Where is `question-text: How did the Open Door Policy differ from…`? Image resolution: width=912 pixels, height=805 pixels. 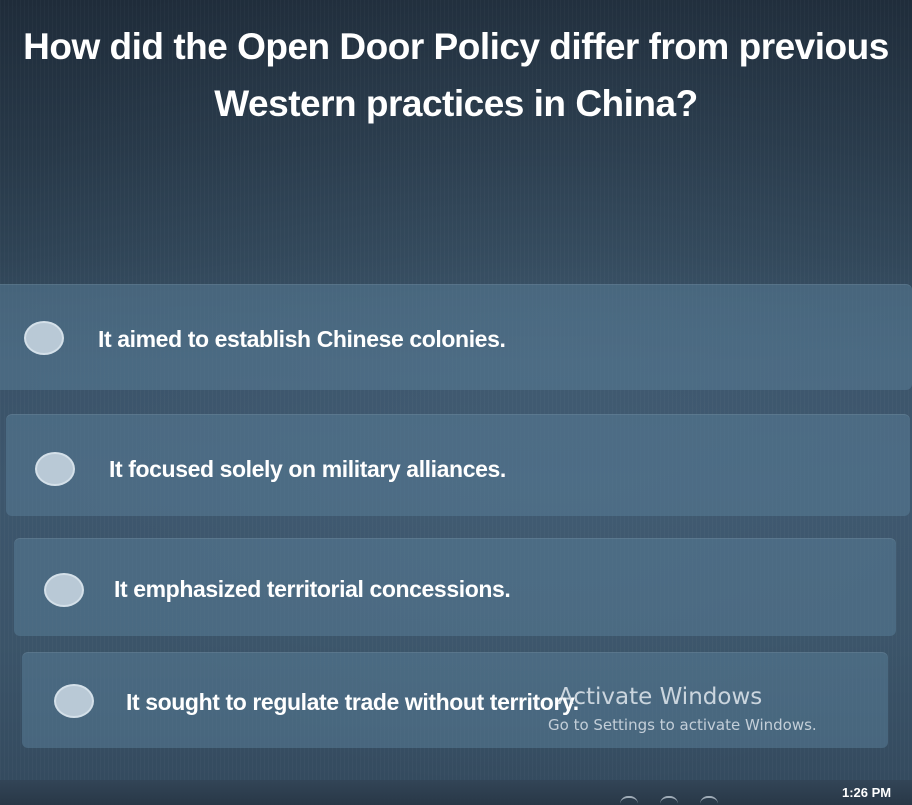
question-text: How did the Open Door Policy differ from… is located at coordinates (456, 75).